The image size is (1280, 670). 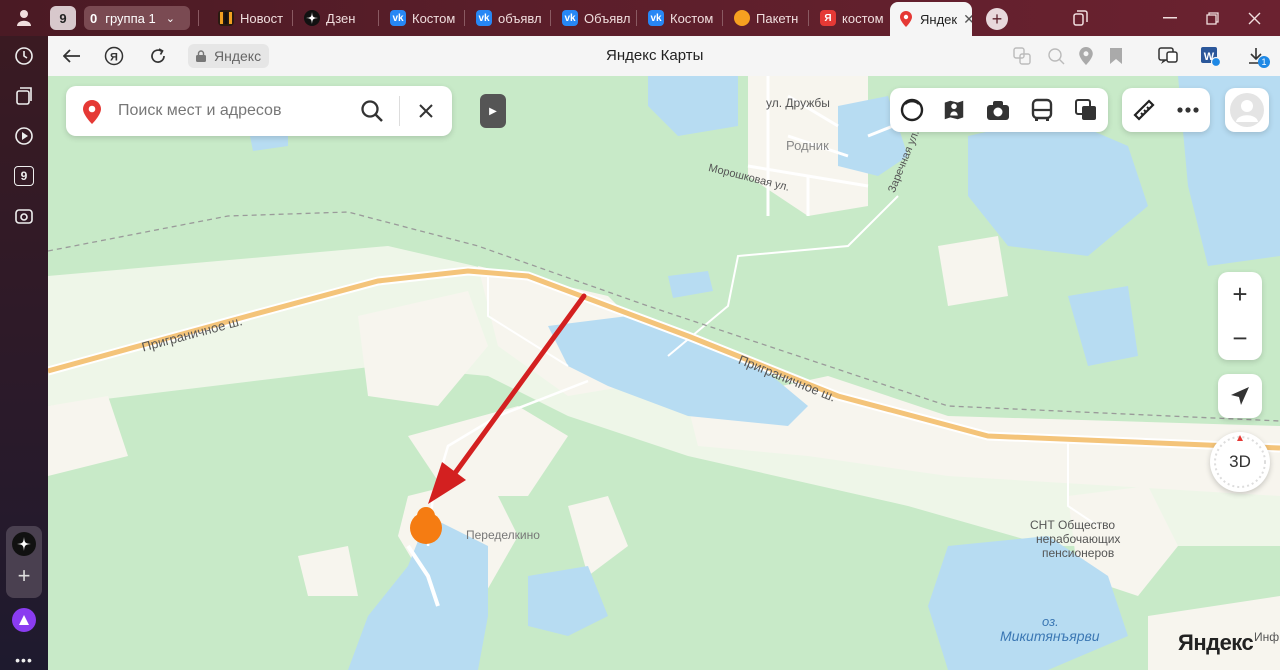 What do you see at coordinates (1188, 110) in the screenshot?
I see `more-options-icon` at bounding box center [1188, 110].